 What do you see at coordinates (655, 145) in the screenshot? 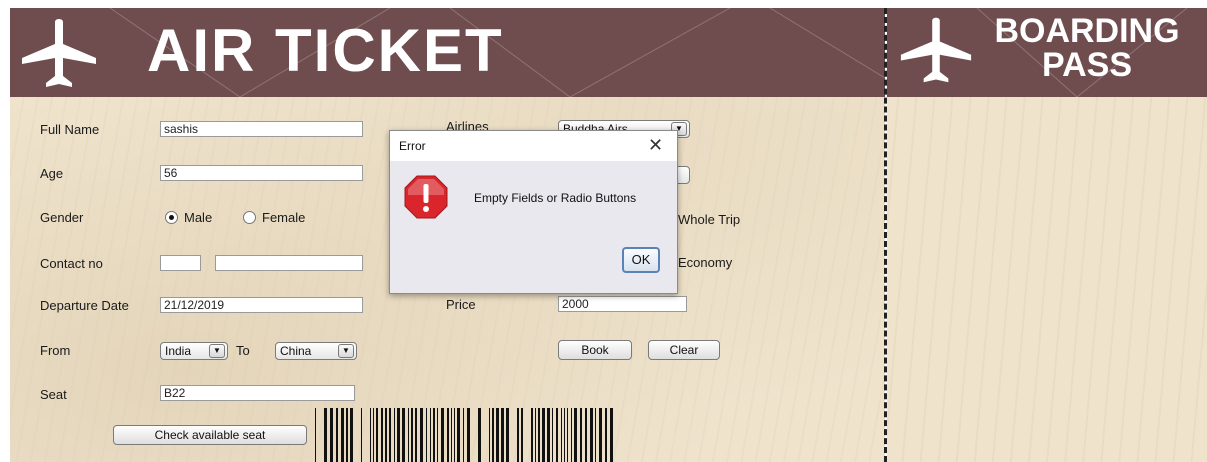
I see `close-icon: ✕` at bounding box center [655, 145].